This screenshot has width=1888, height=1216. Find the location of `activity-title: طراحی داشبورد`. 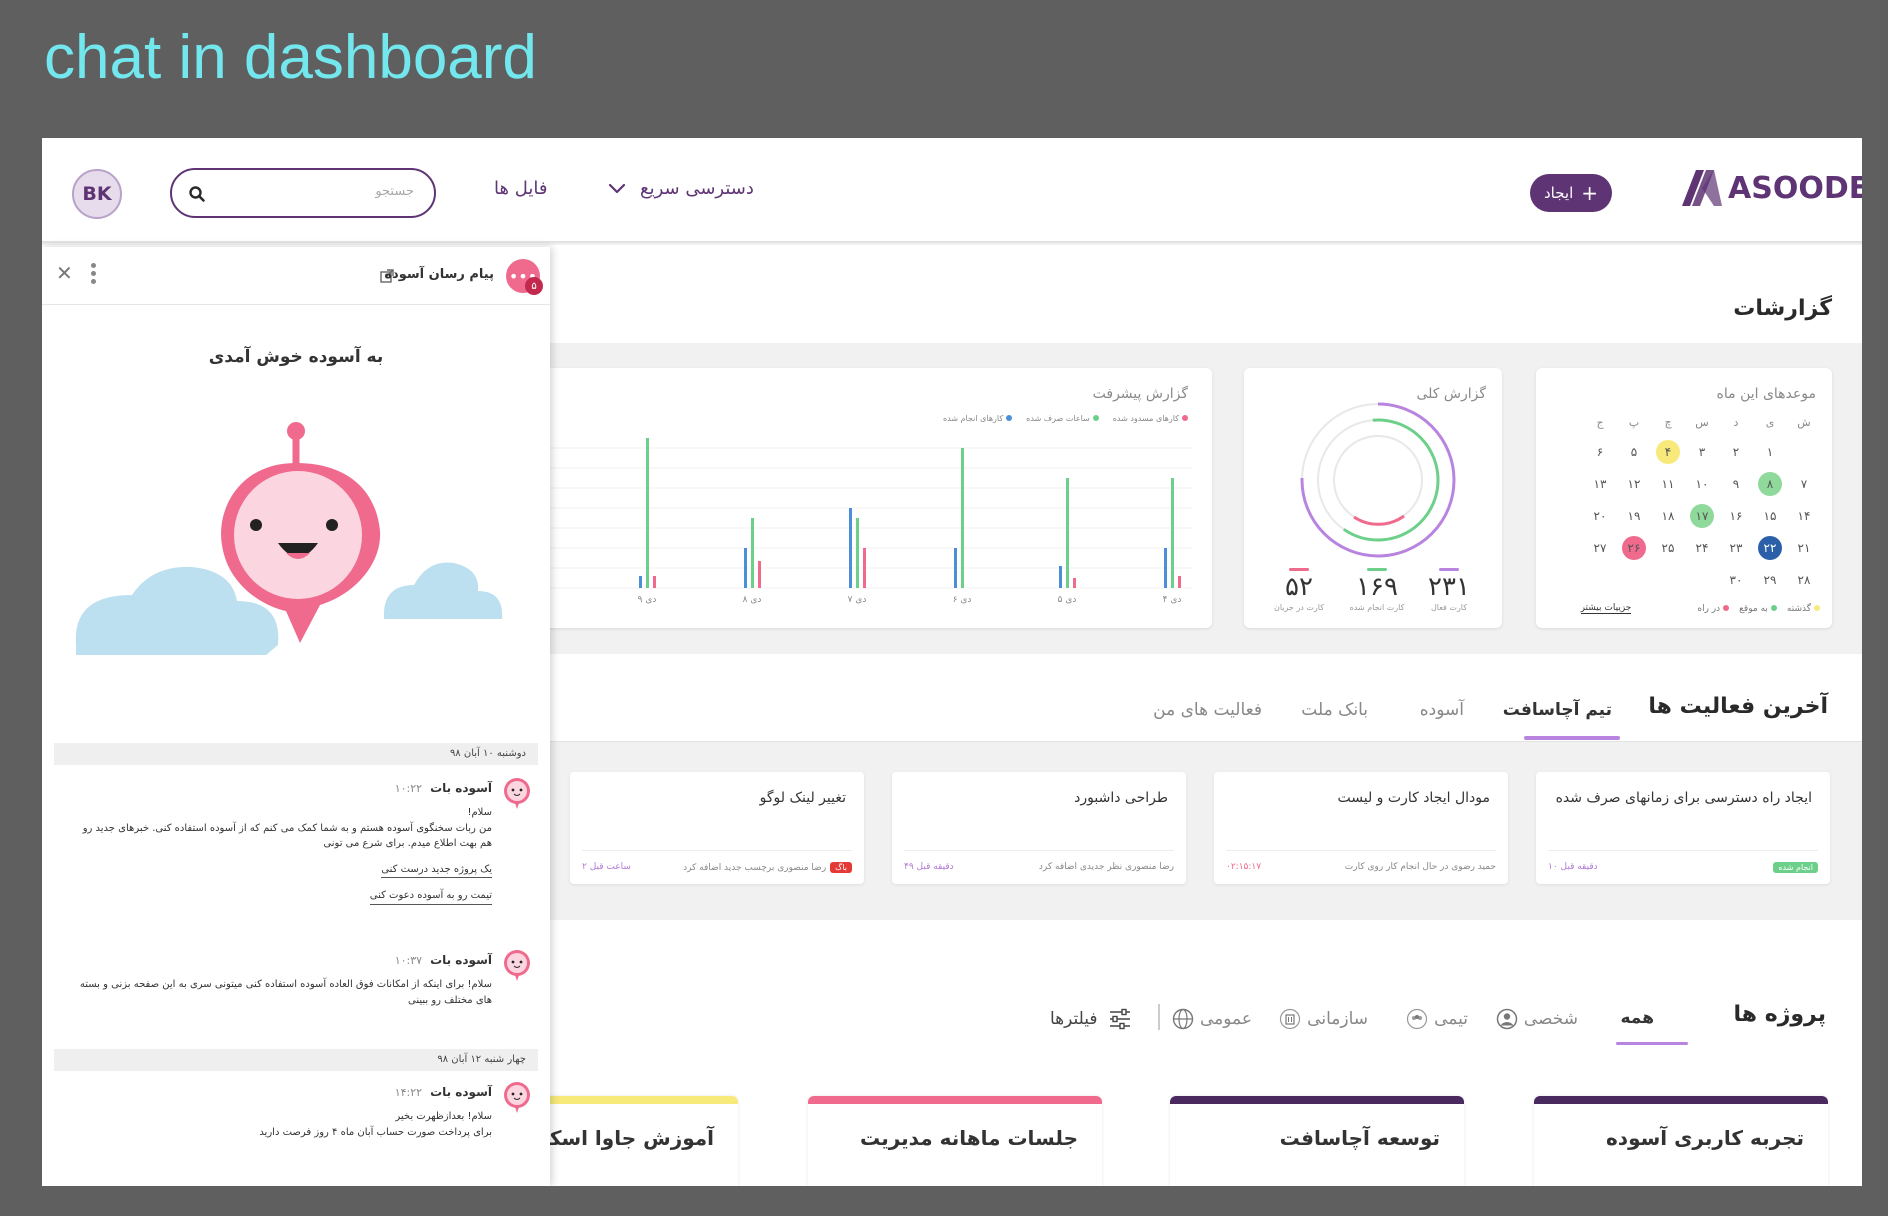

activity-title: طراحی داشبورد is located at coordinates (1121, 798).